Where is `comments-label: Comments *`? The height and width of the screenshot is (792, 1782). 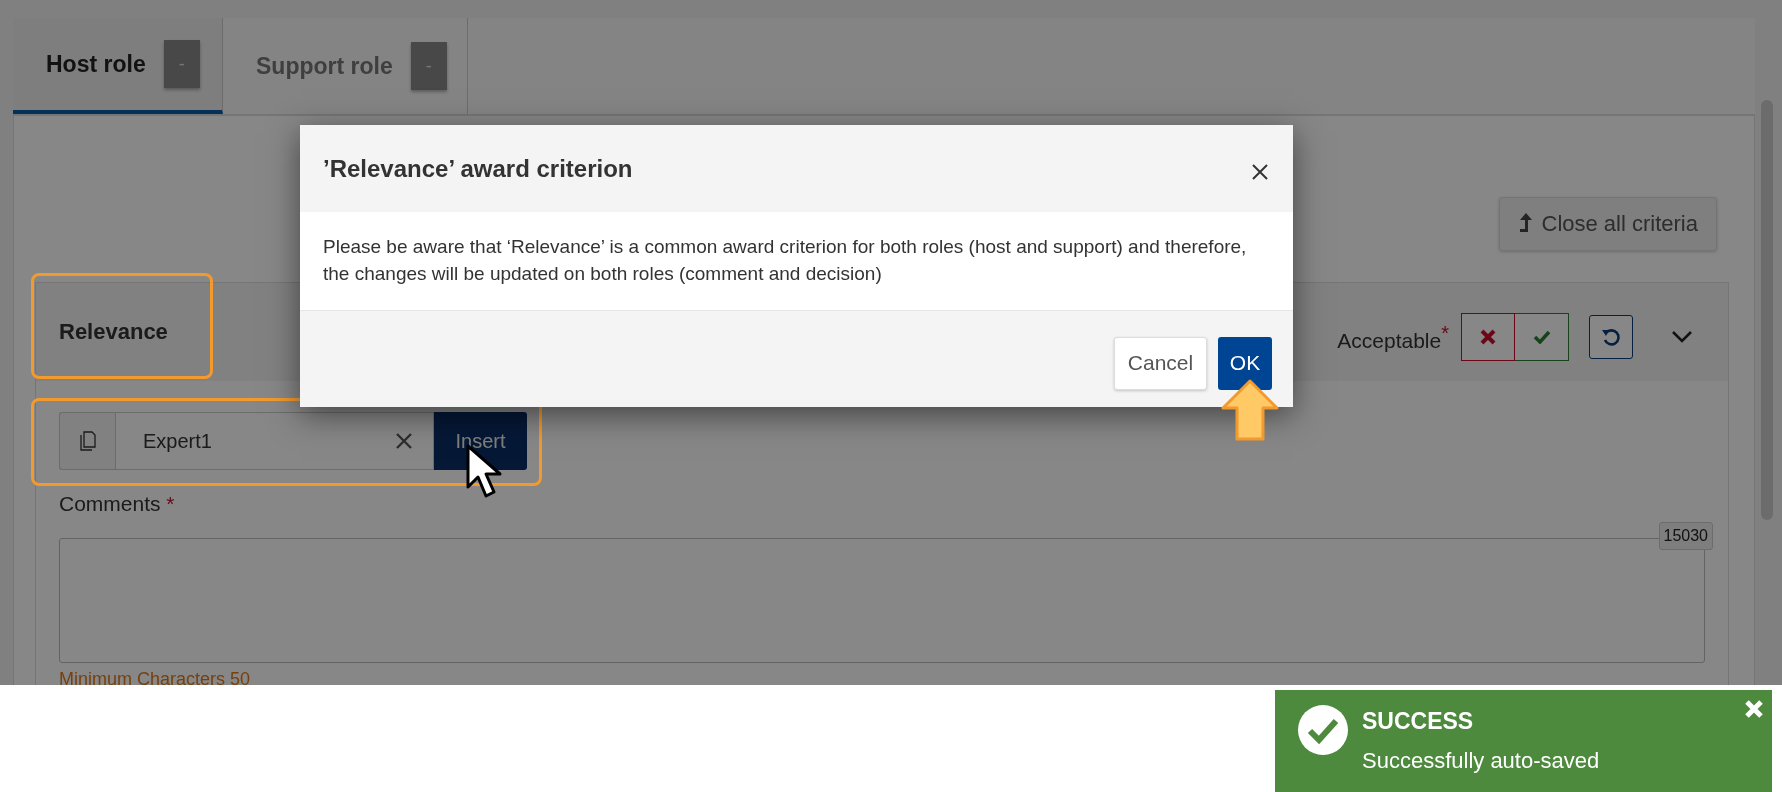
comments-label: Comments * is located at coordinates (117, 504).